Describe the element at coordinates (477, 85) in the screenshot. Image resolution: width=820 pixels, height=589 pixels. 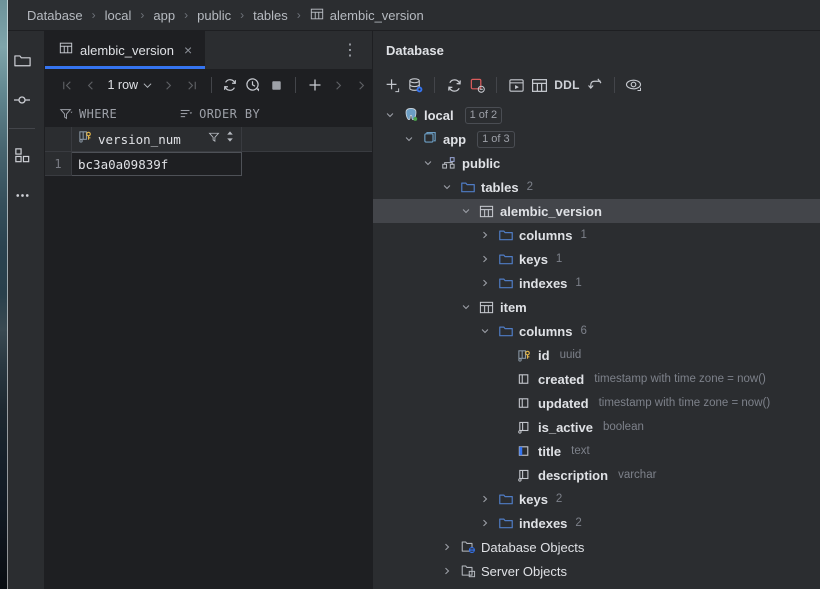
I see `disconnect-icon` at that location.